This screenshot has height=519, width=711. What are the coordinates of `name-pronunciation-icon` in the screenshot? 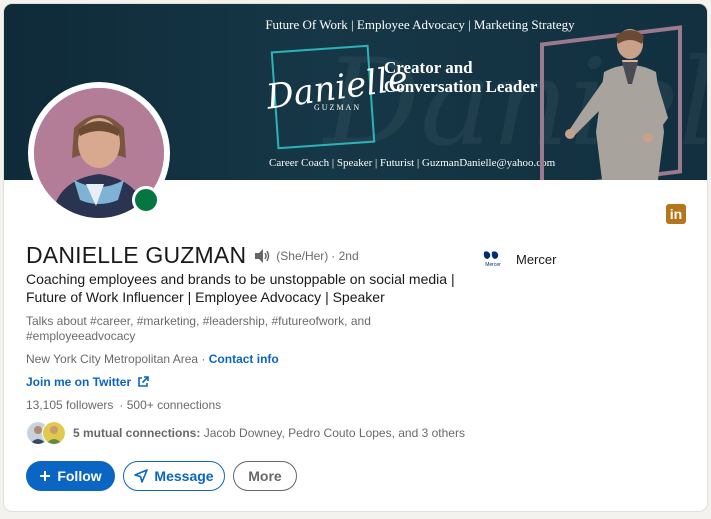 It's located at (262, 256).